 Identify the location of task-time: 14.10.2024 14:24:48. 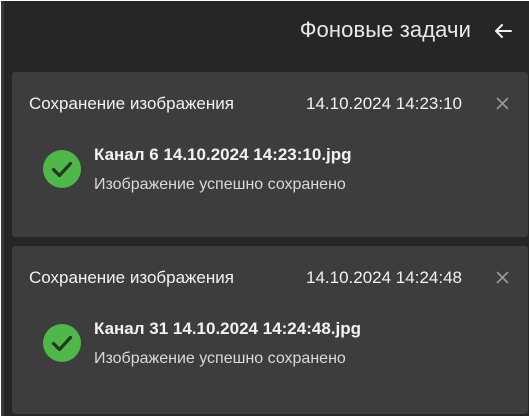
(384, 277).